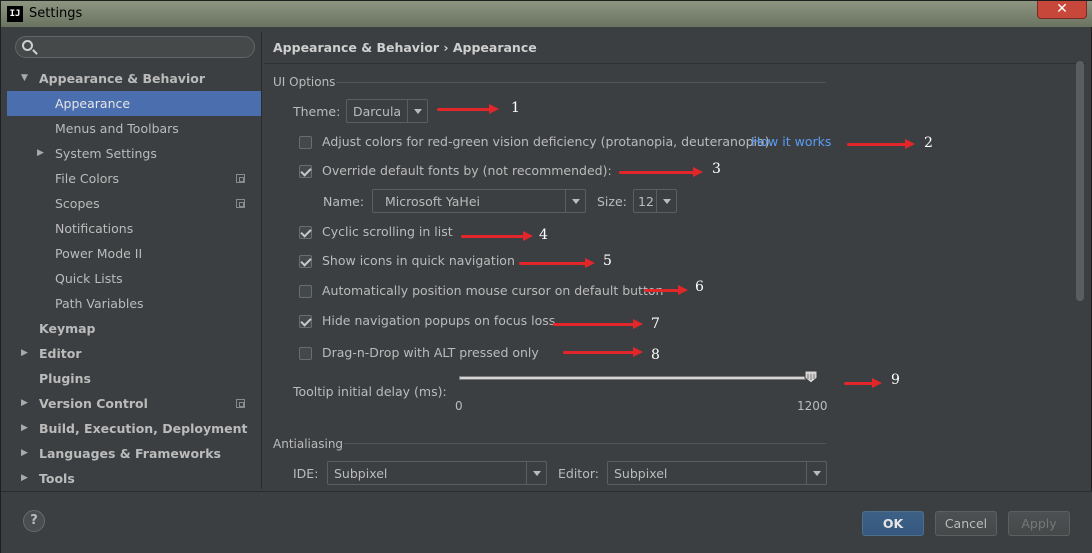 This screenshot has height=553, width=1092. Describe the element at coordinates (305, 142) in the screenshot. I see `adjust-colors-checkbox` at that location.